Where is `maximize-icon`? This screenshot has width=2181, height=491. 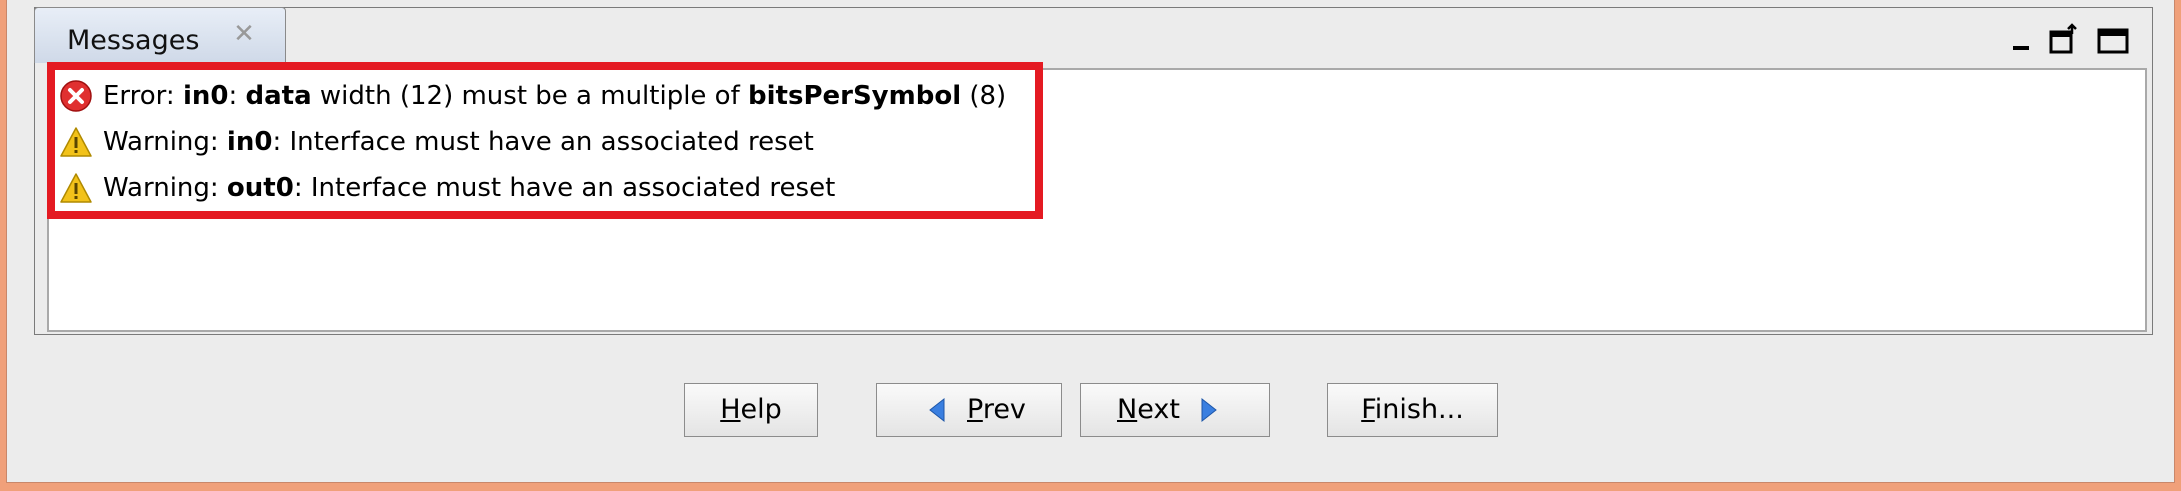
maximize-icon is located at coordinates (2113, 39).